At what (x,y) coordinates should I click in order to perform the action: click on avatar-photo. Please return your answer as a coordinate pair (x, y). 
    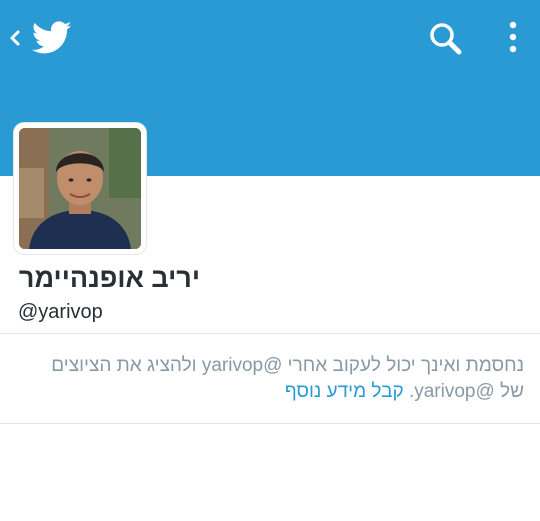
    Looking at the image, I should click on (80, 188).